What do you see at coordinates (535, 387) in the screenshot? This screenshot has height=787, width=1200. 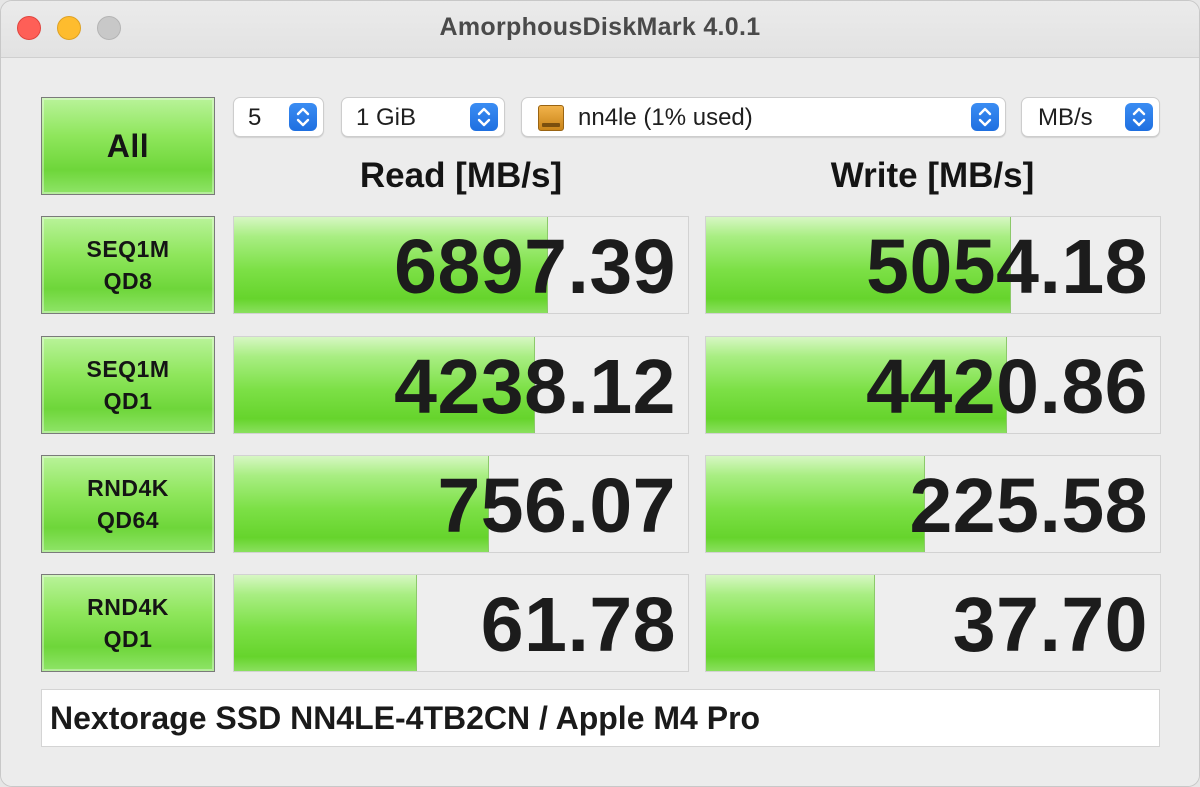 I see `read-result-value: 4238.12` at bounding box center [535, 387].